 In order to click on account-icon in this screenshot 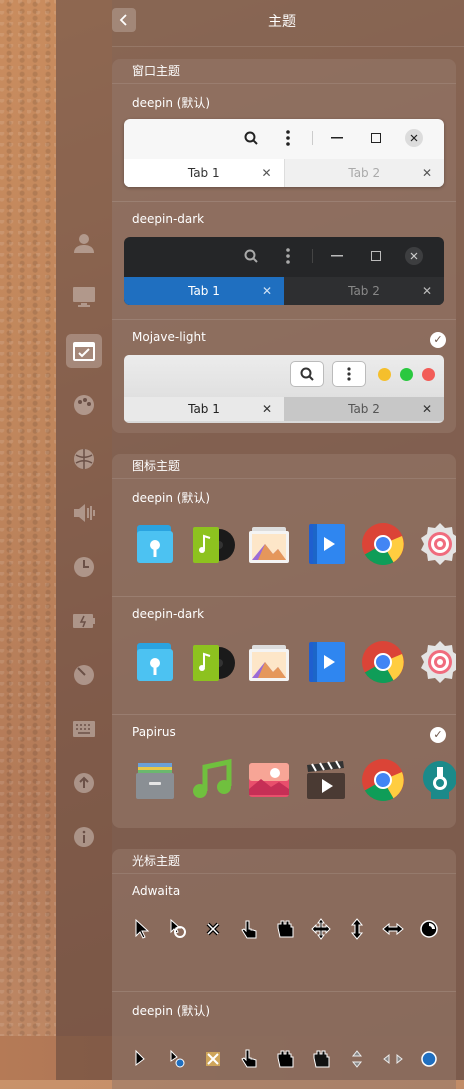, I will do `click(84, 243)`.